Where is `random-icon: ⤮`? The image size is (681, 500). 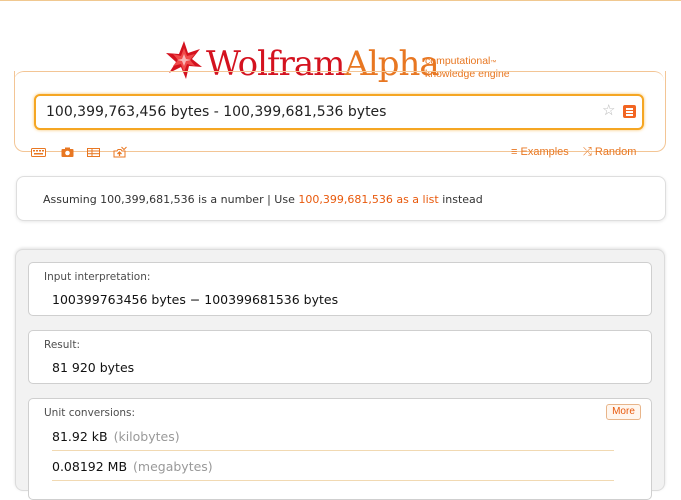
random-icon: ⤮ is located at coordinates (587, 152).